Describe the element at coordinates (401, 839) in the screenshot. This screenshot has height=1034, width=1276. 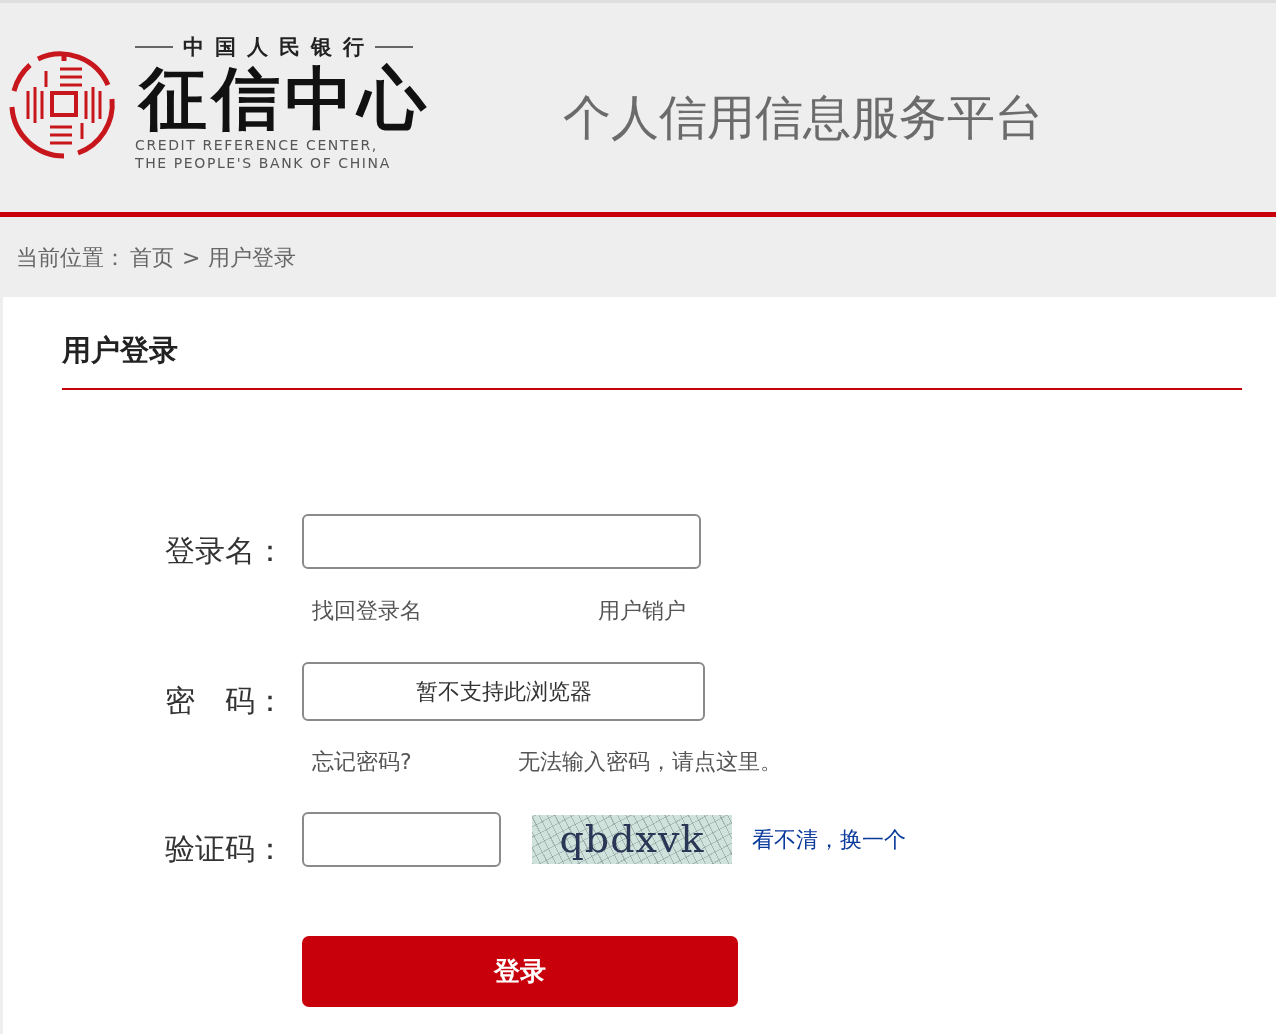
I see `captcha-field` at that location.